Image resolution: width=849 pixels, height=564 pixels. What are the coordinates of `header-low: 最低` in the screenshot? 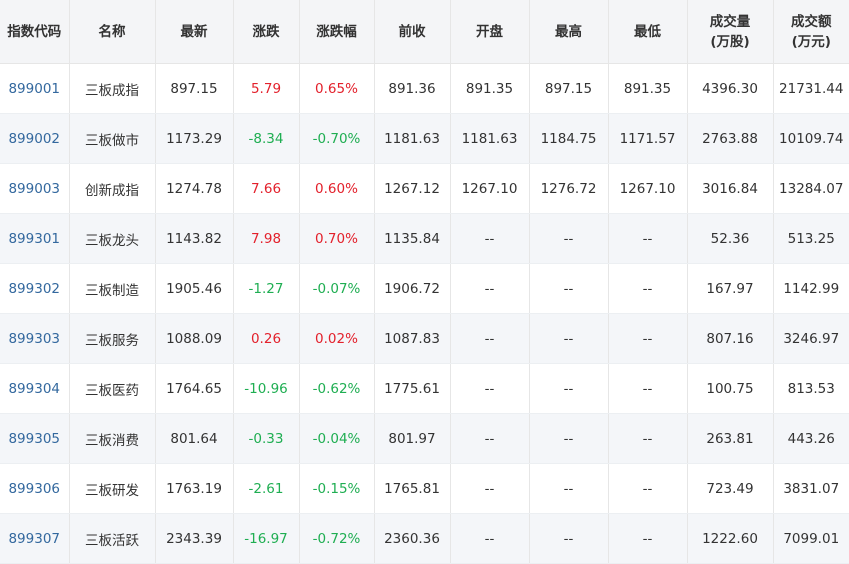 It's located at (648, 32).